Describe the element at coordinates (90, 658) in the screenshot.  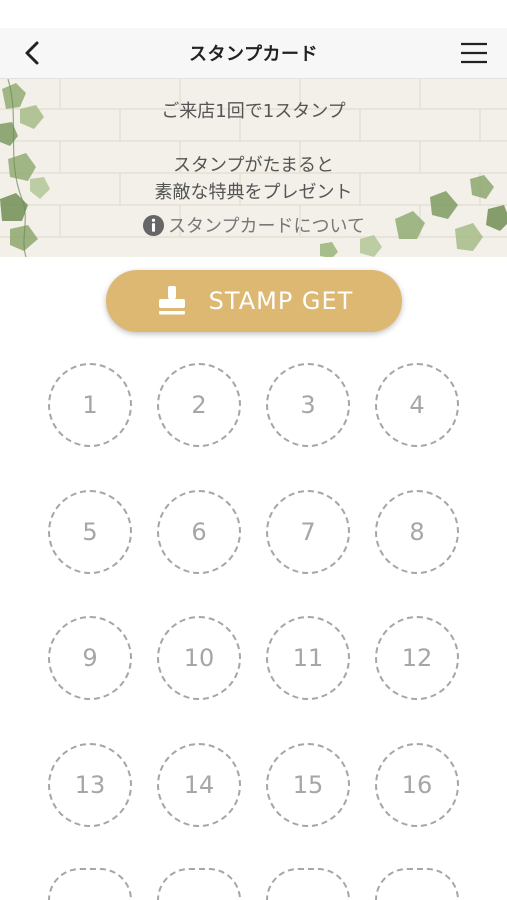
I see `stamp-slot: 9` at that location.